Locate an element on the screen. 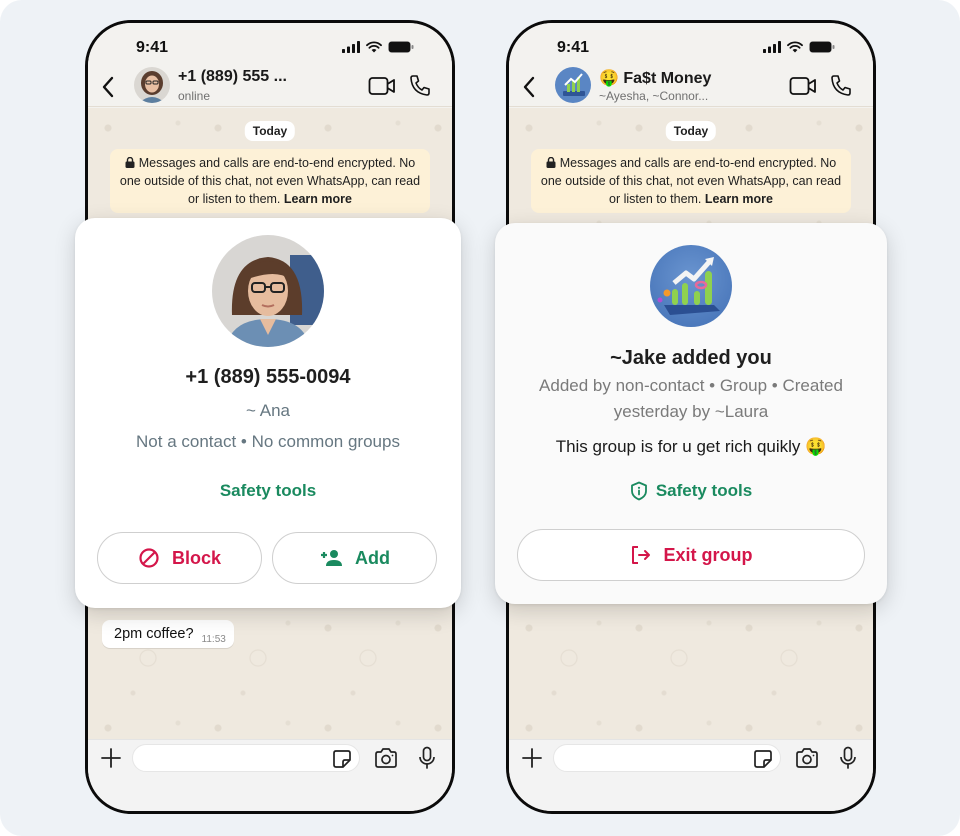 This screenshot has width=960, height=836. chat-title: 🤑 Fa$t Money is located at coordinates (655, 78).